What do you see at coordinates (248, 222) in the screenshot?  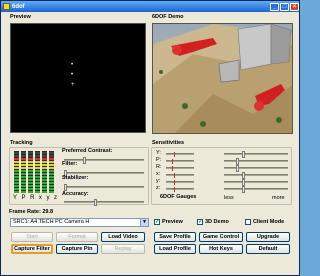 I see `client-mode-checkbox` at bounding box center [248, 222].